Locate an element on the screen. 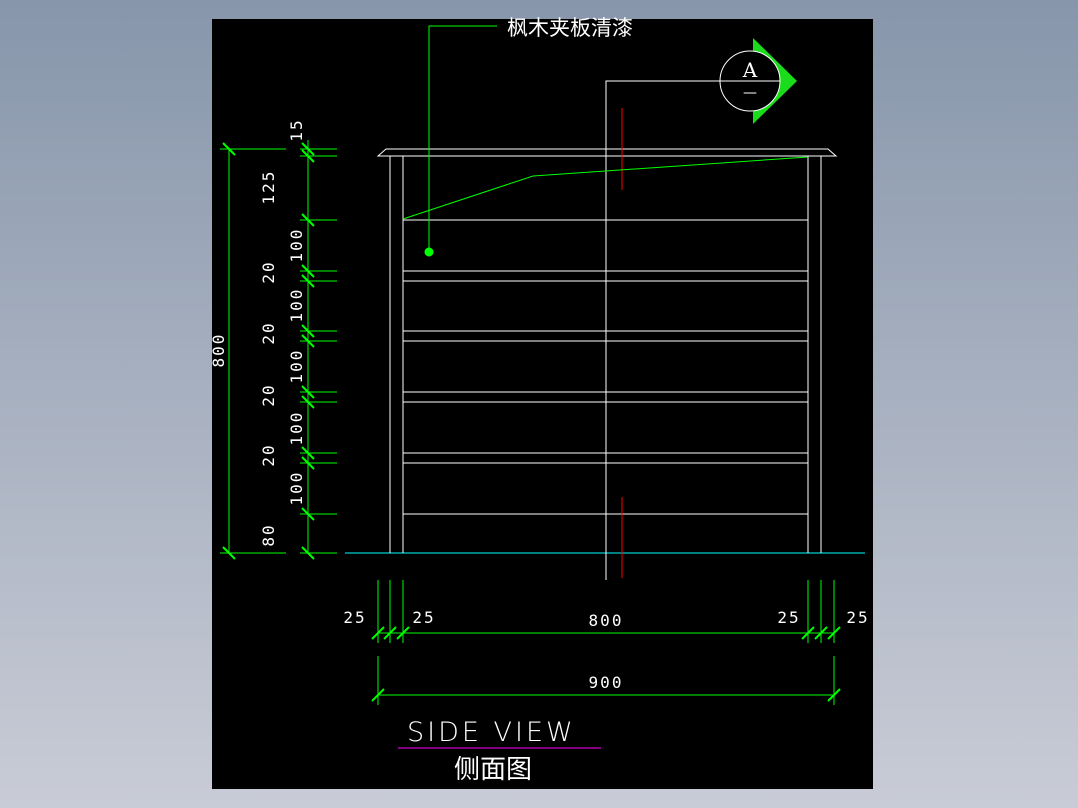  dim-left-leg-inner: 25 is located at coordinates (423, 617).